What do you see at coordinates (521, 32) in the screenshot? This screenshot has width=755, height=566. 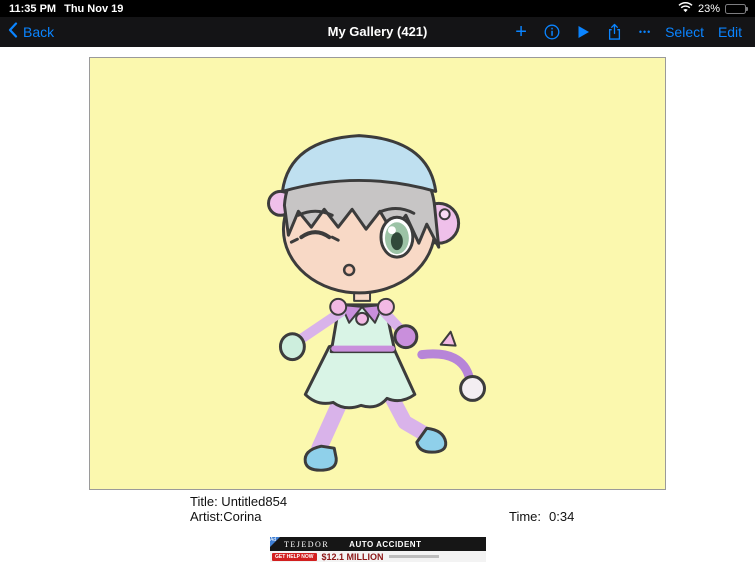 I see `add-button: +` at bounding box center [521, 32].